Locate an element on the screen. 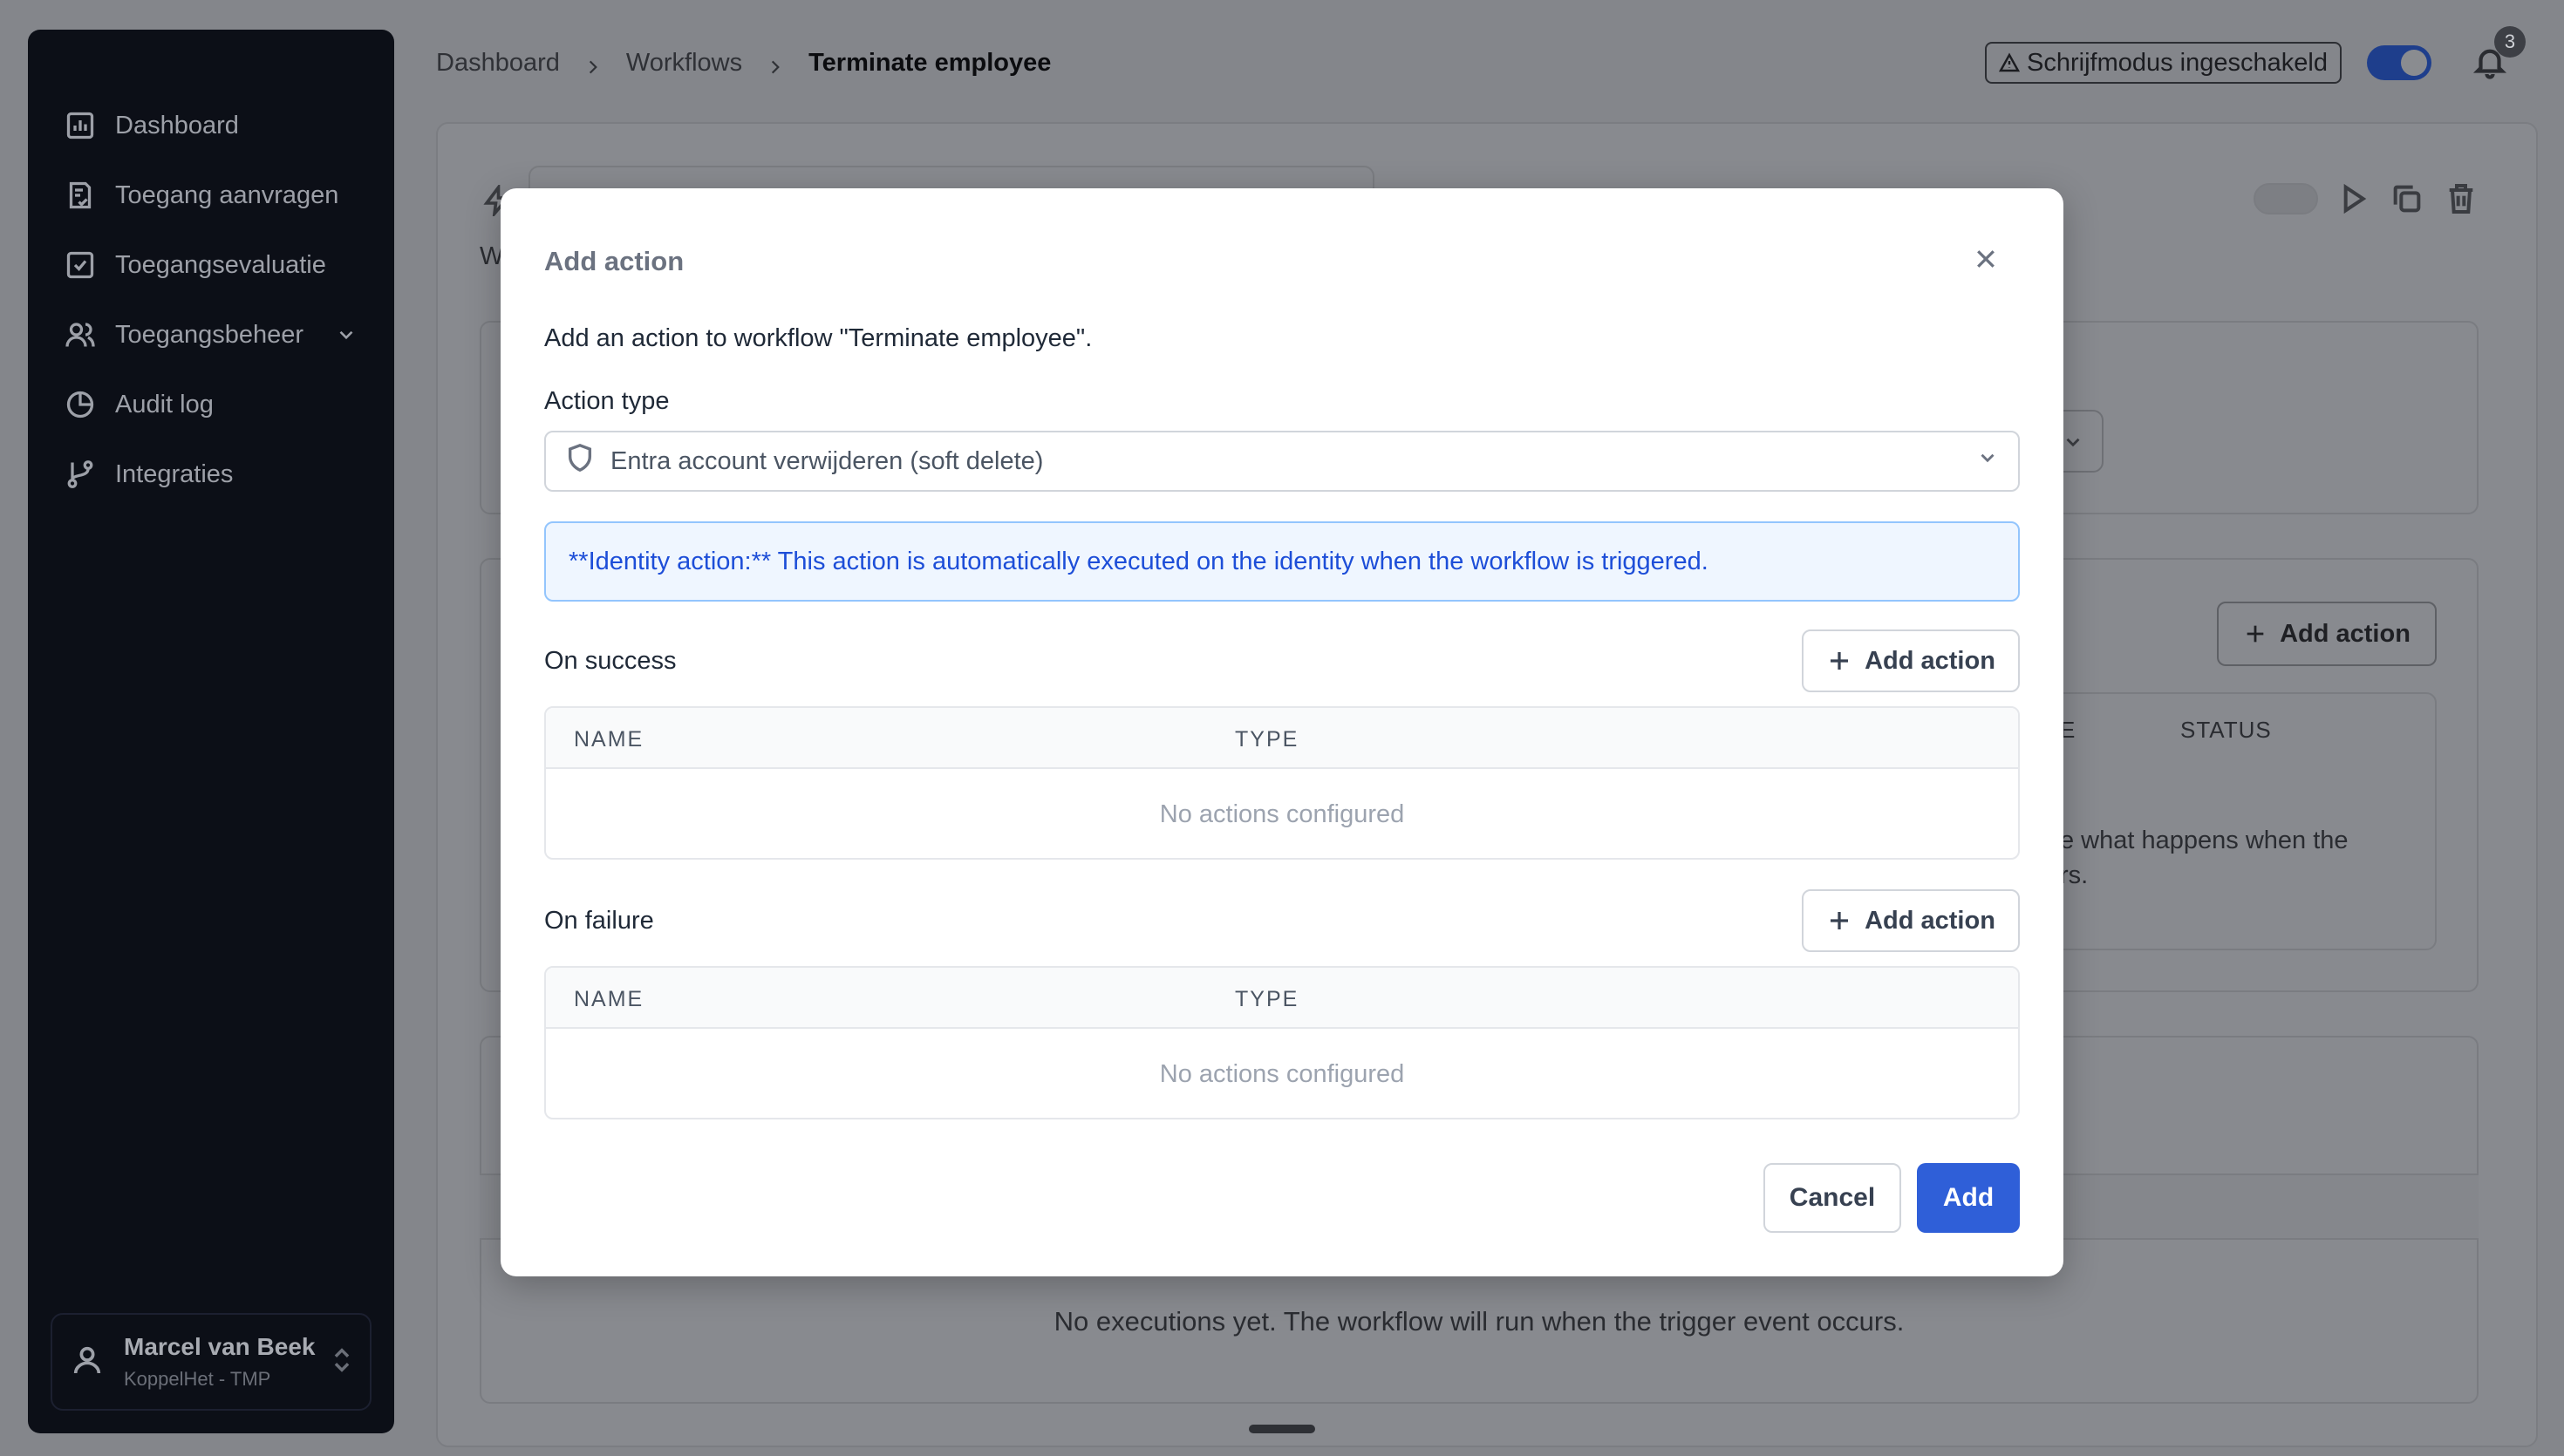 The height and width of the screenshot is (1456, 2564). sidebar-item-label: Toegangsevaluatie is located at coordinates (220, 264).